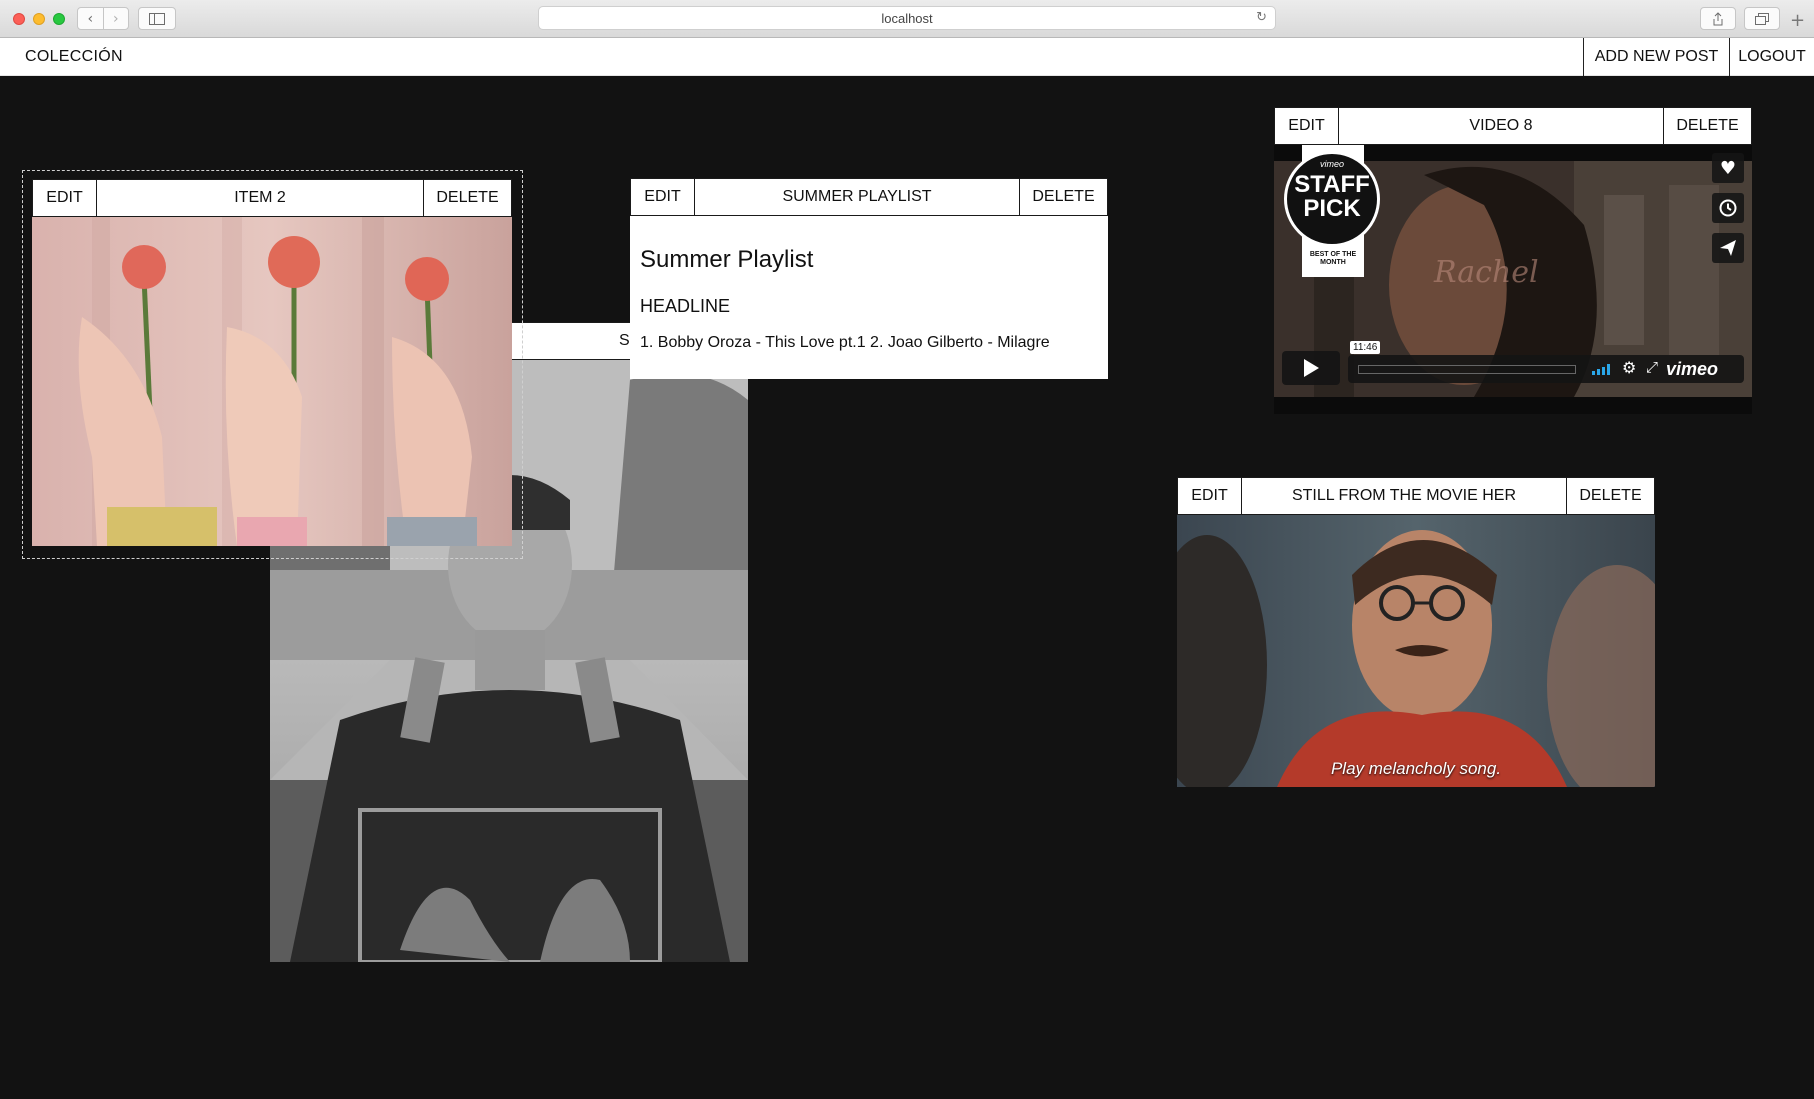 This screenshot has height=1099, width=1814. What do you see at coordinates (1629, 367) in the screenshot?
I see `settings-icon: ⚙` at bounding box center [1629, 367].